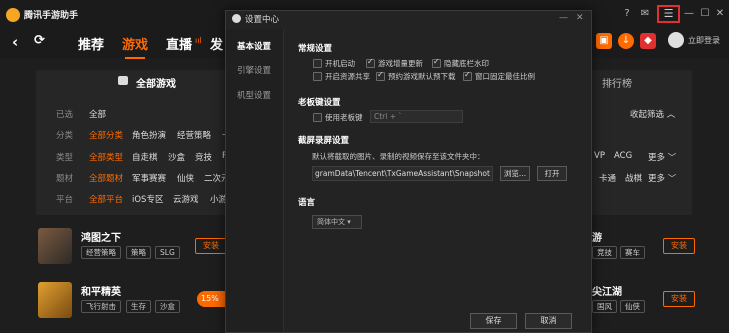 The width and height of the screenshot is (729, 333). Describe the element at coordinates (185, 178) in the screenshot. I see `filter-item: 仙侠` at that location.